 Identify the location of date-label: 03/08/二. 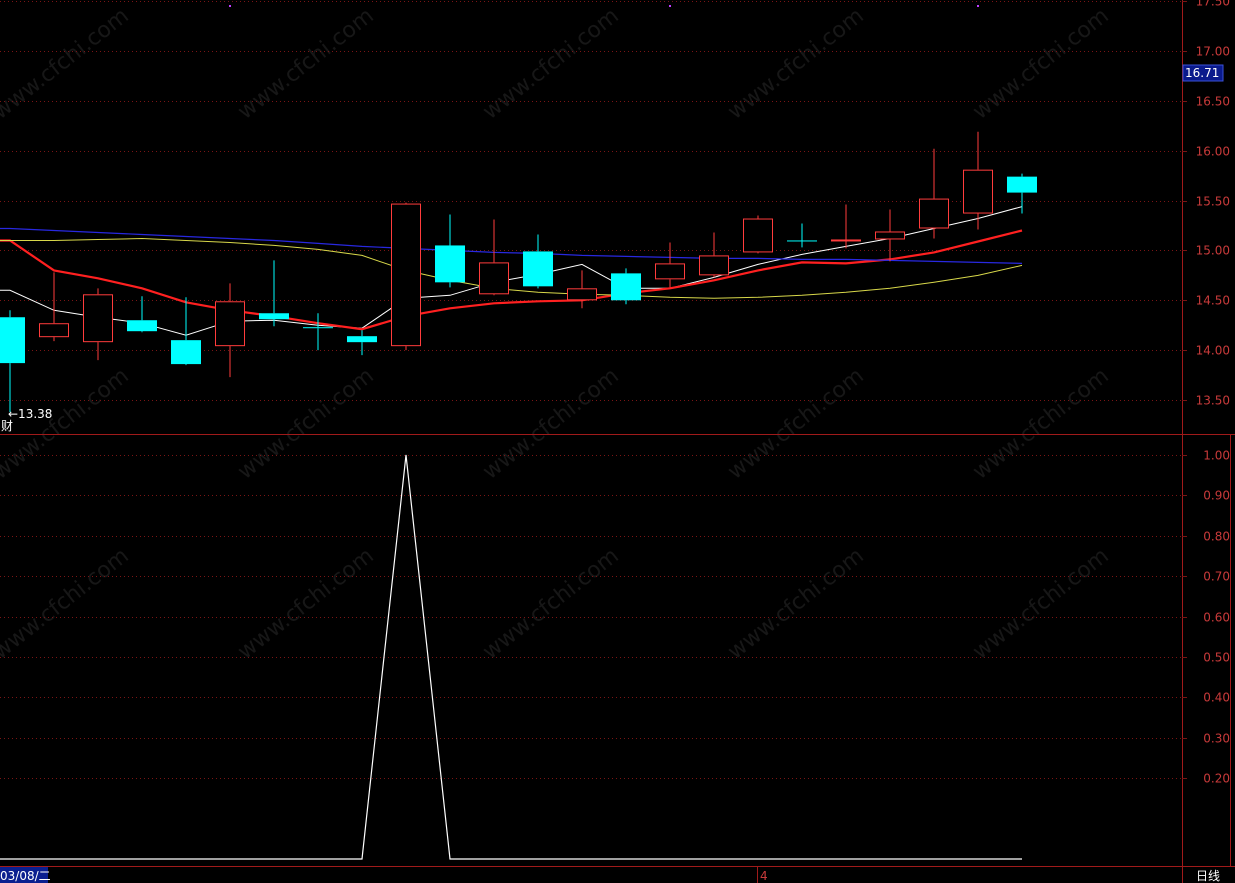
(25, 876).